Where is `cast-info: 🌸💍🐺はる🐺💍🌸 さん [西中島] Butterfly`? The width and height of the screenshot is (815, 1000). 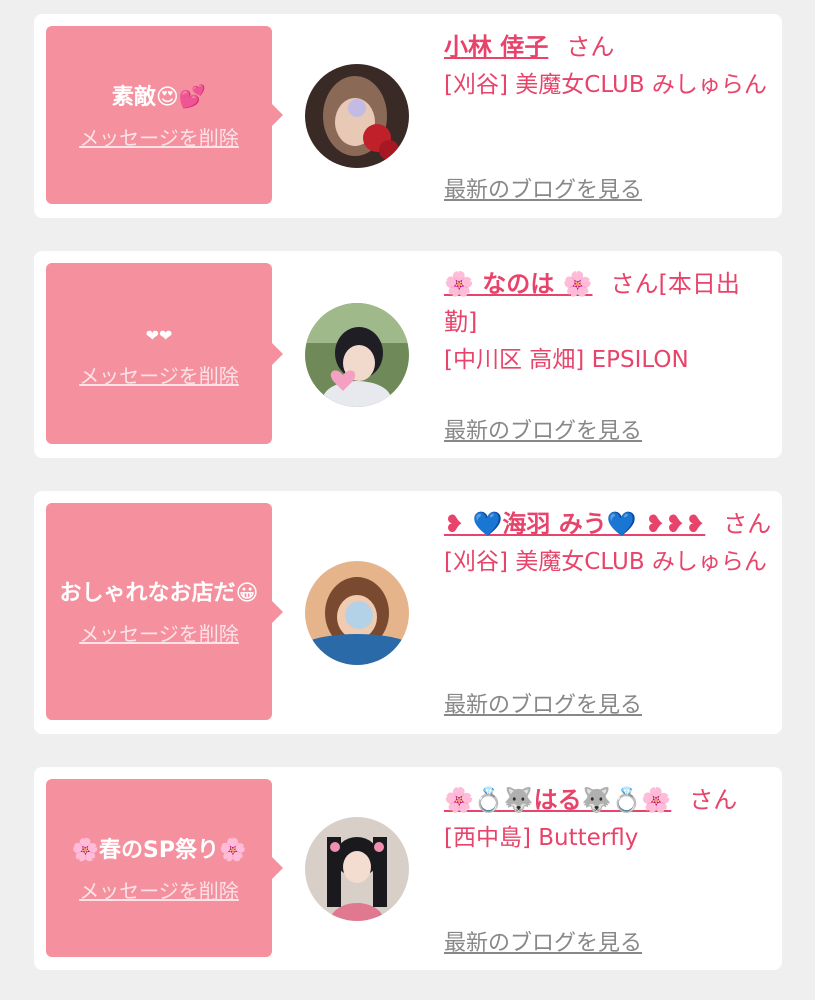
cast-info: 🌸💍🐺はる🐺💍🌸 さん [西中島] Butterfly is located at coordinates (608, 819).